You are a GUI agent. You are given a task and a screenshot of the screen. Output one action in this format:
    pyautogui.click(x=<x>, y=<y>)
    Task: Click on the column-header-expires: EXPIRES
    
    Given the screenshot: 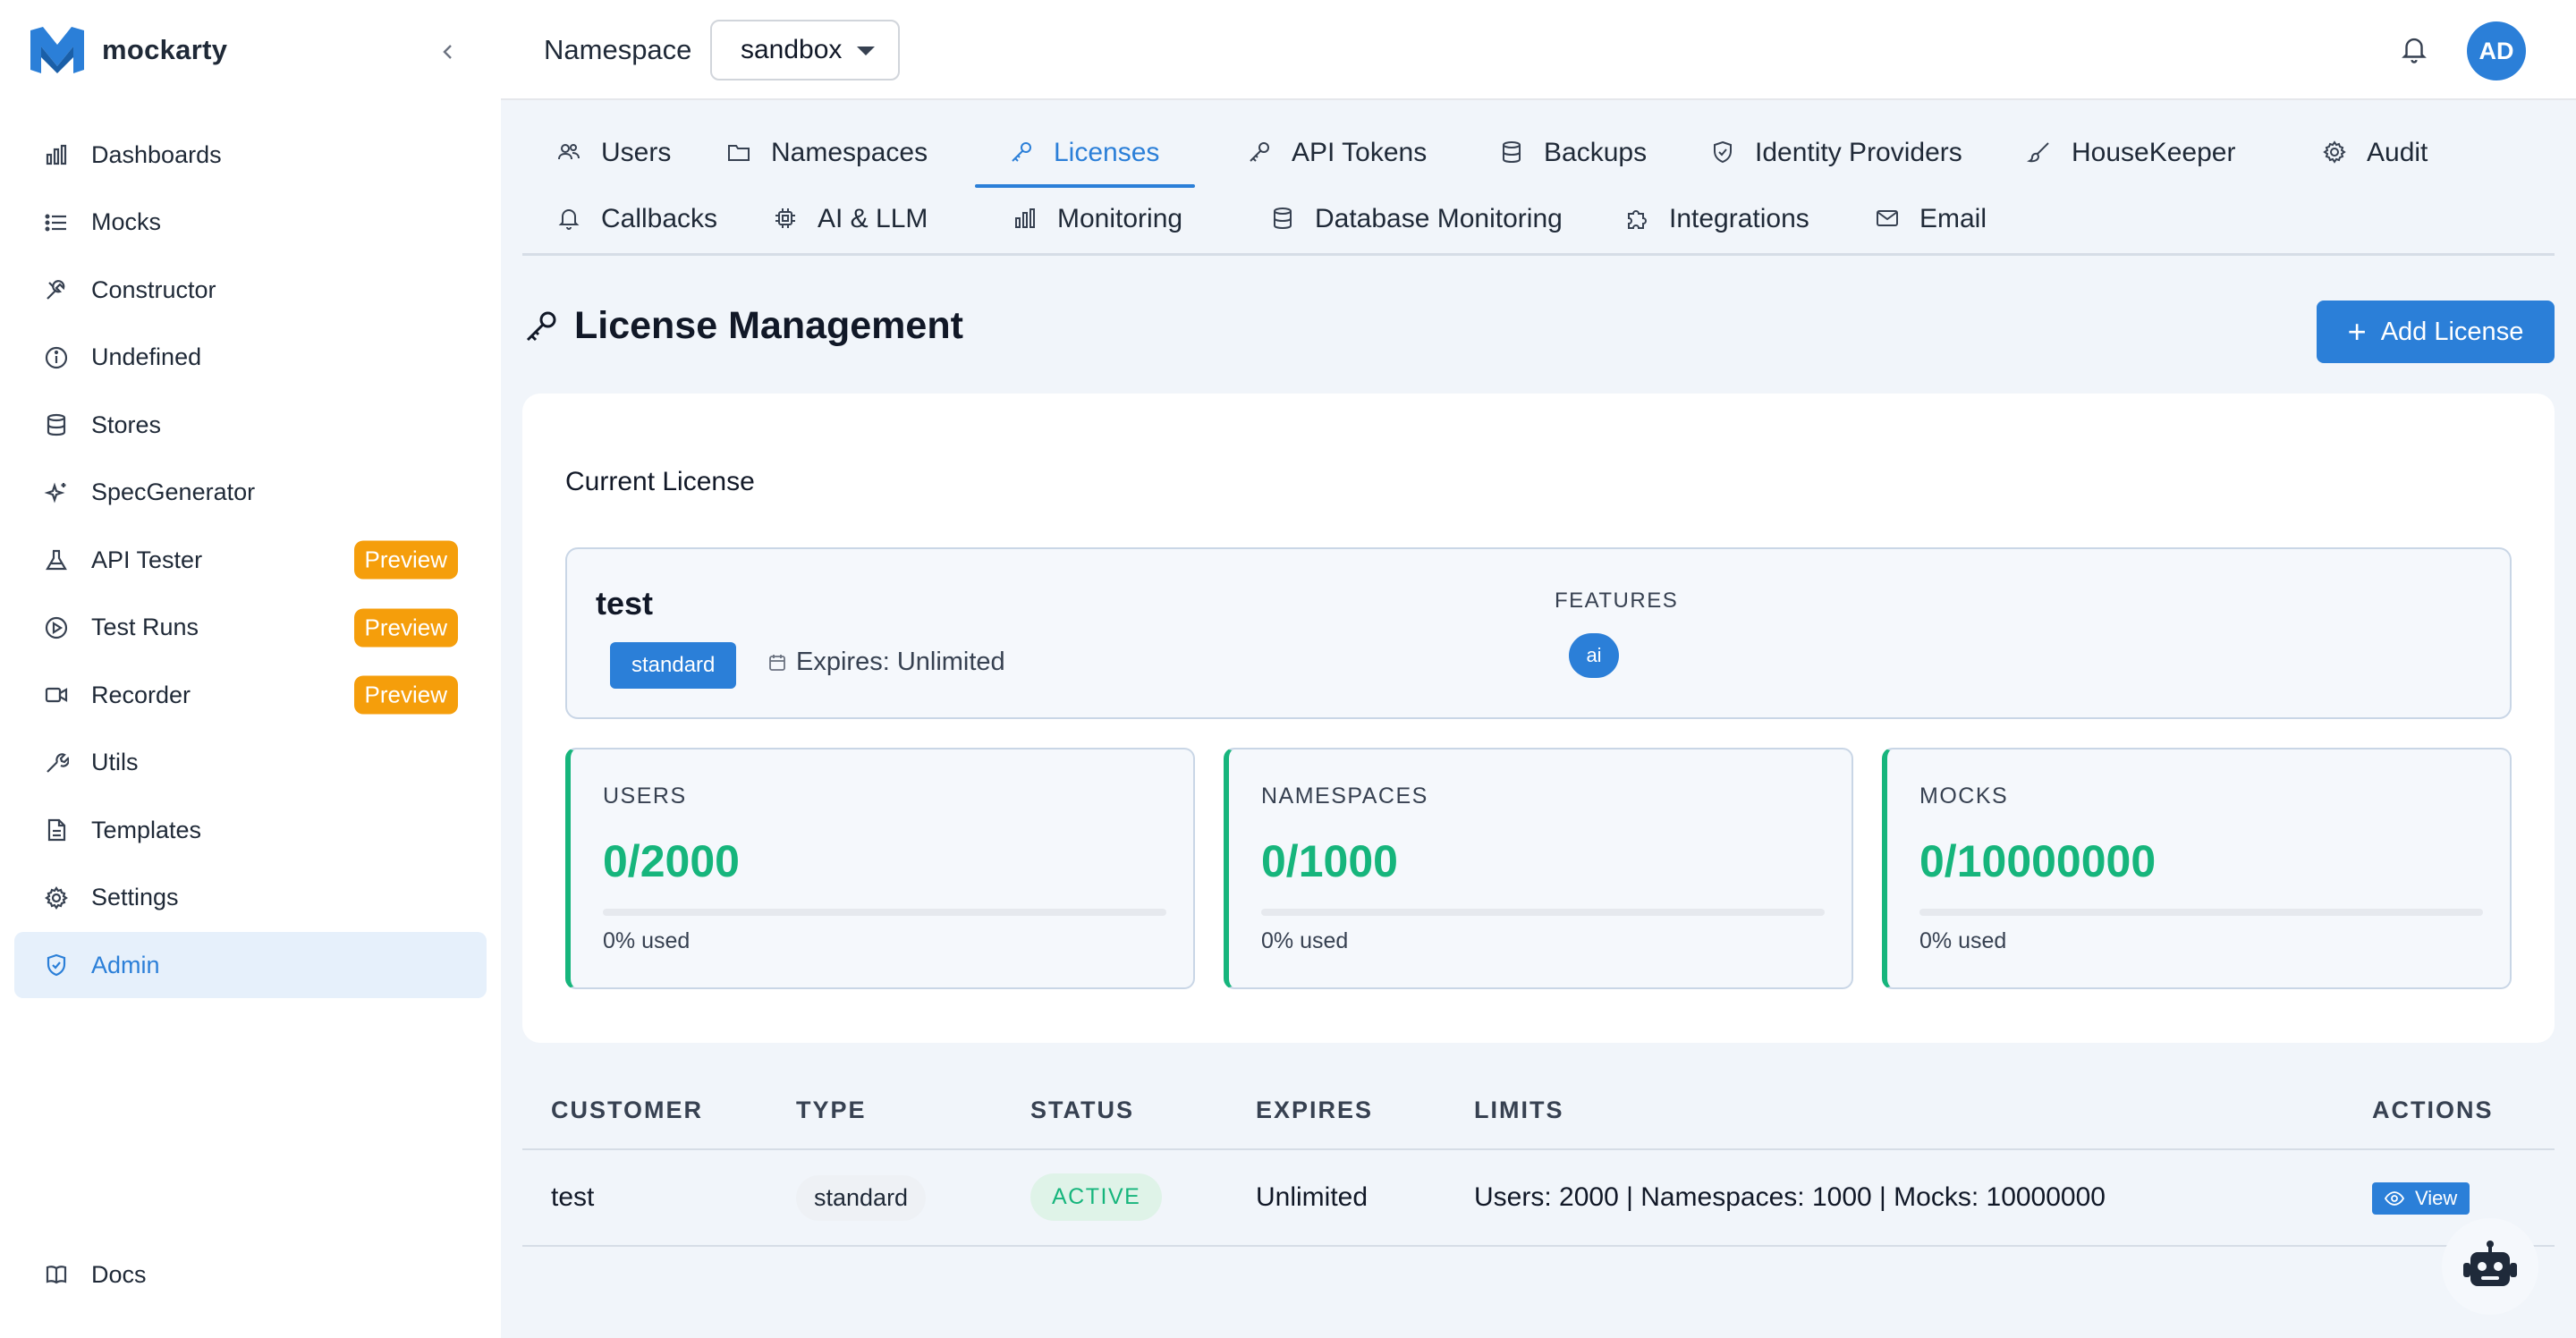 What is the action you would take?
    pyautogui.click(x=1315, y=1110)
    